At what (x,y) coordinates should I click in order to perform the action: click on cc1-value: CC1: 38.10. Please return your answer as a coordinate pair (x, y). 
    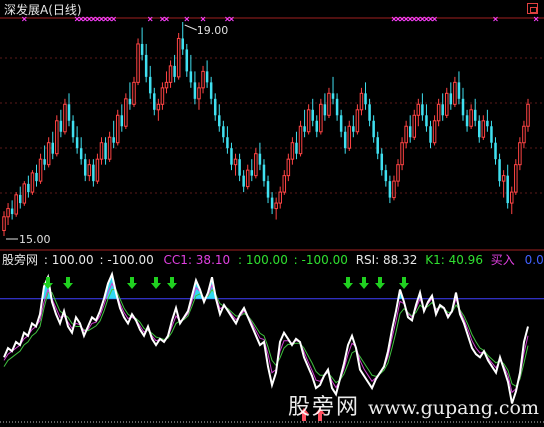
    Looking at the image, I should click on (197, 260).